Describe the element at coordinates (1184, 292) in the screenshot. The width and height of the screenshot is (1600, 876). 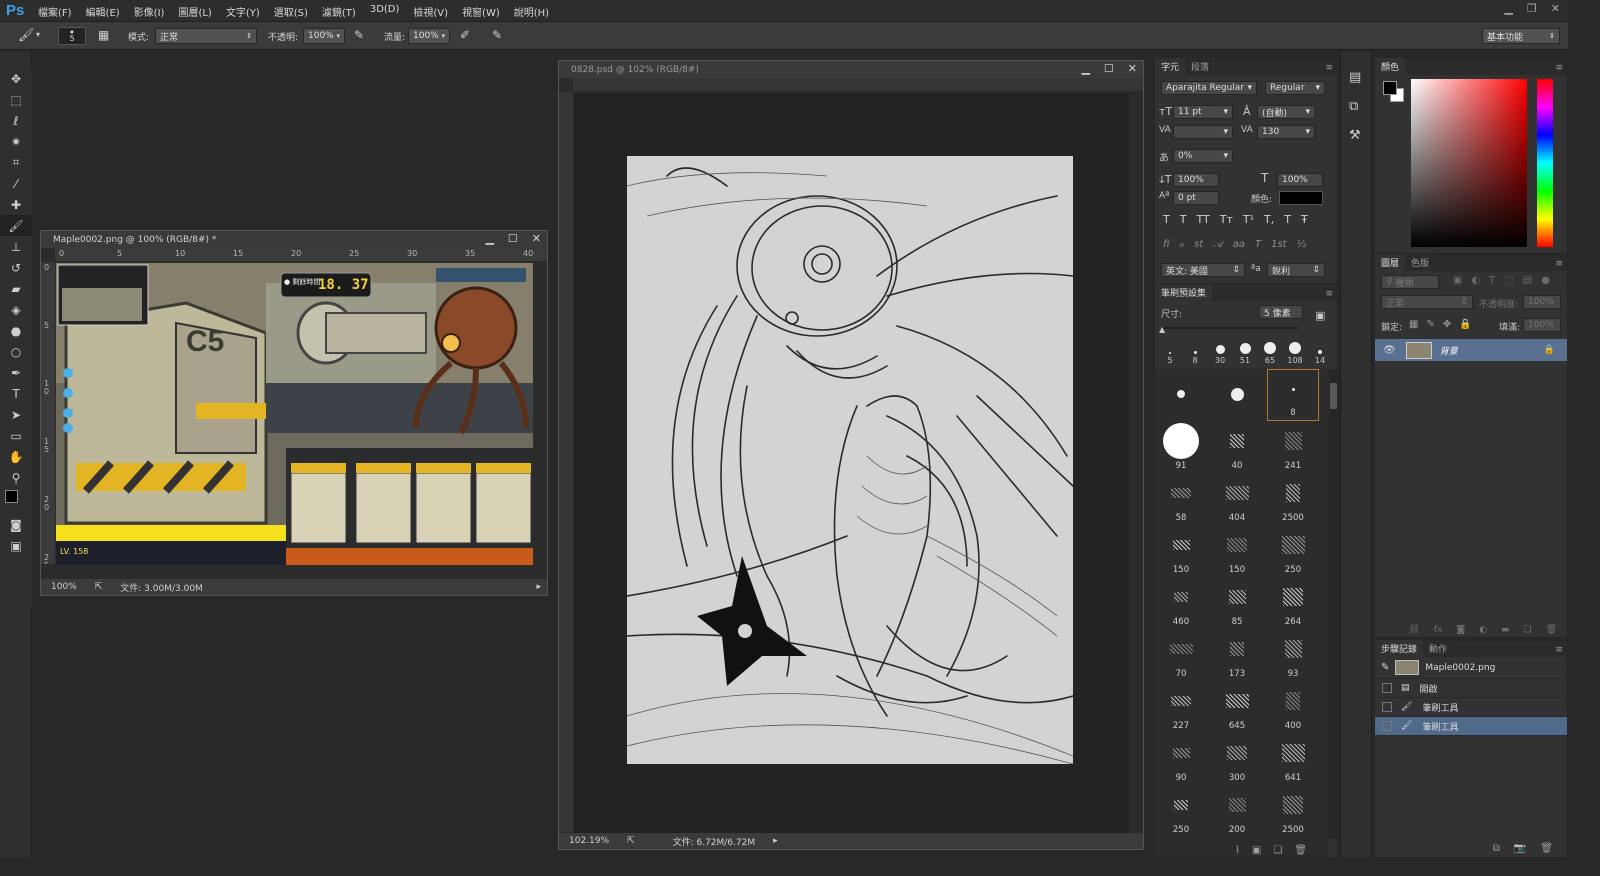
I see `tab-brush-presets: 筆刷預設集` at that location.